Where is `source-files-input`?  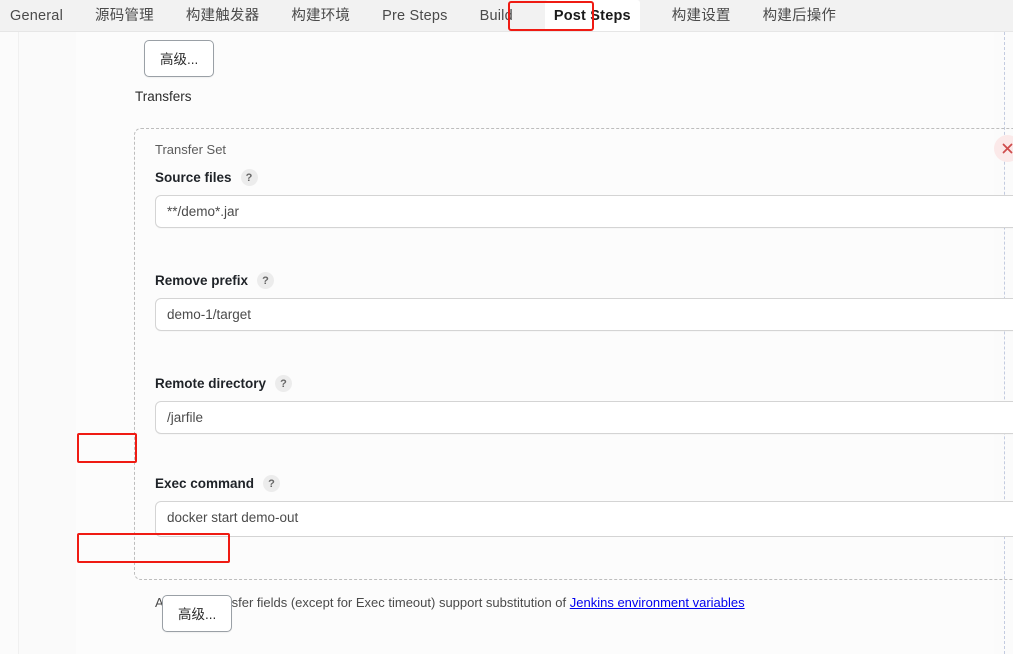
source-files-input is located at coordinates (584, 211).